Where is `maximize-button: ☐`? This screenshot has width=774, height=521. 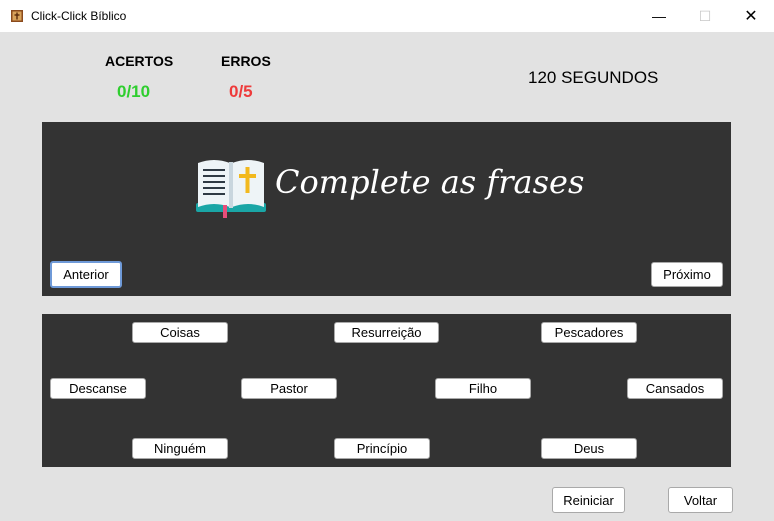
maximize-button: ☐ is located at coordinates (705, 16).